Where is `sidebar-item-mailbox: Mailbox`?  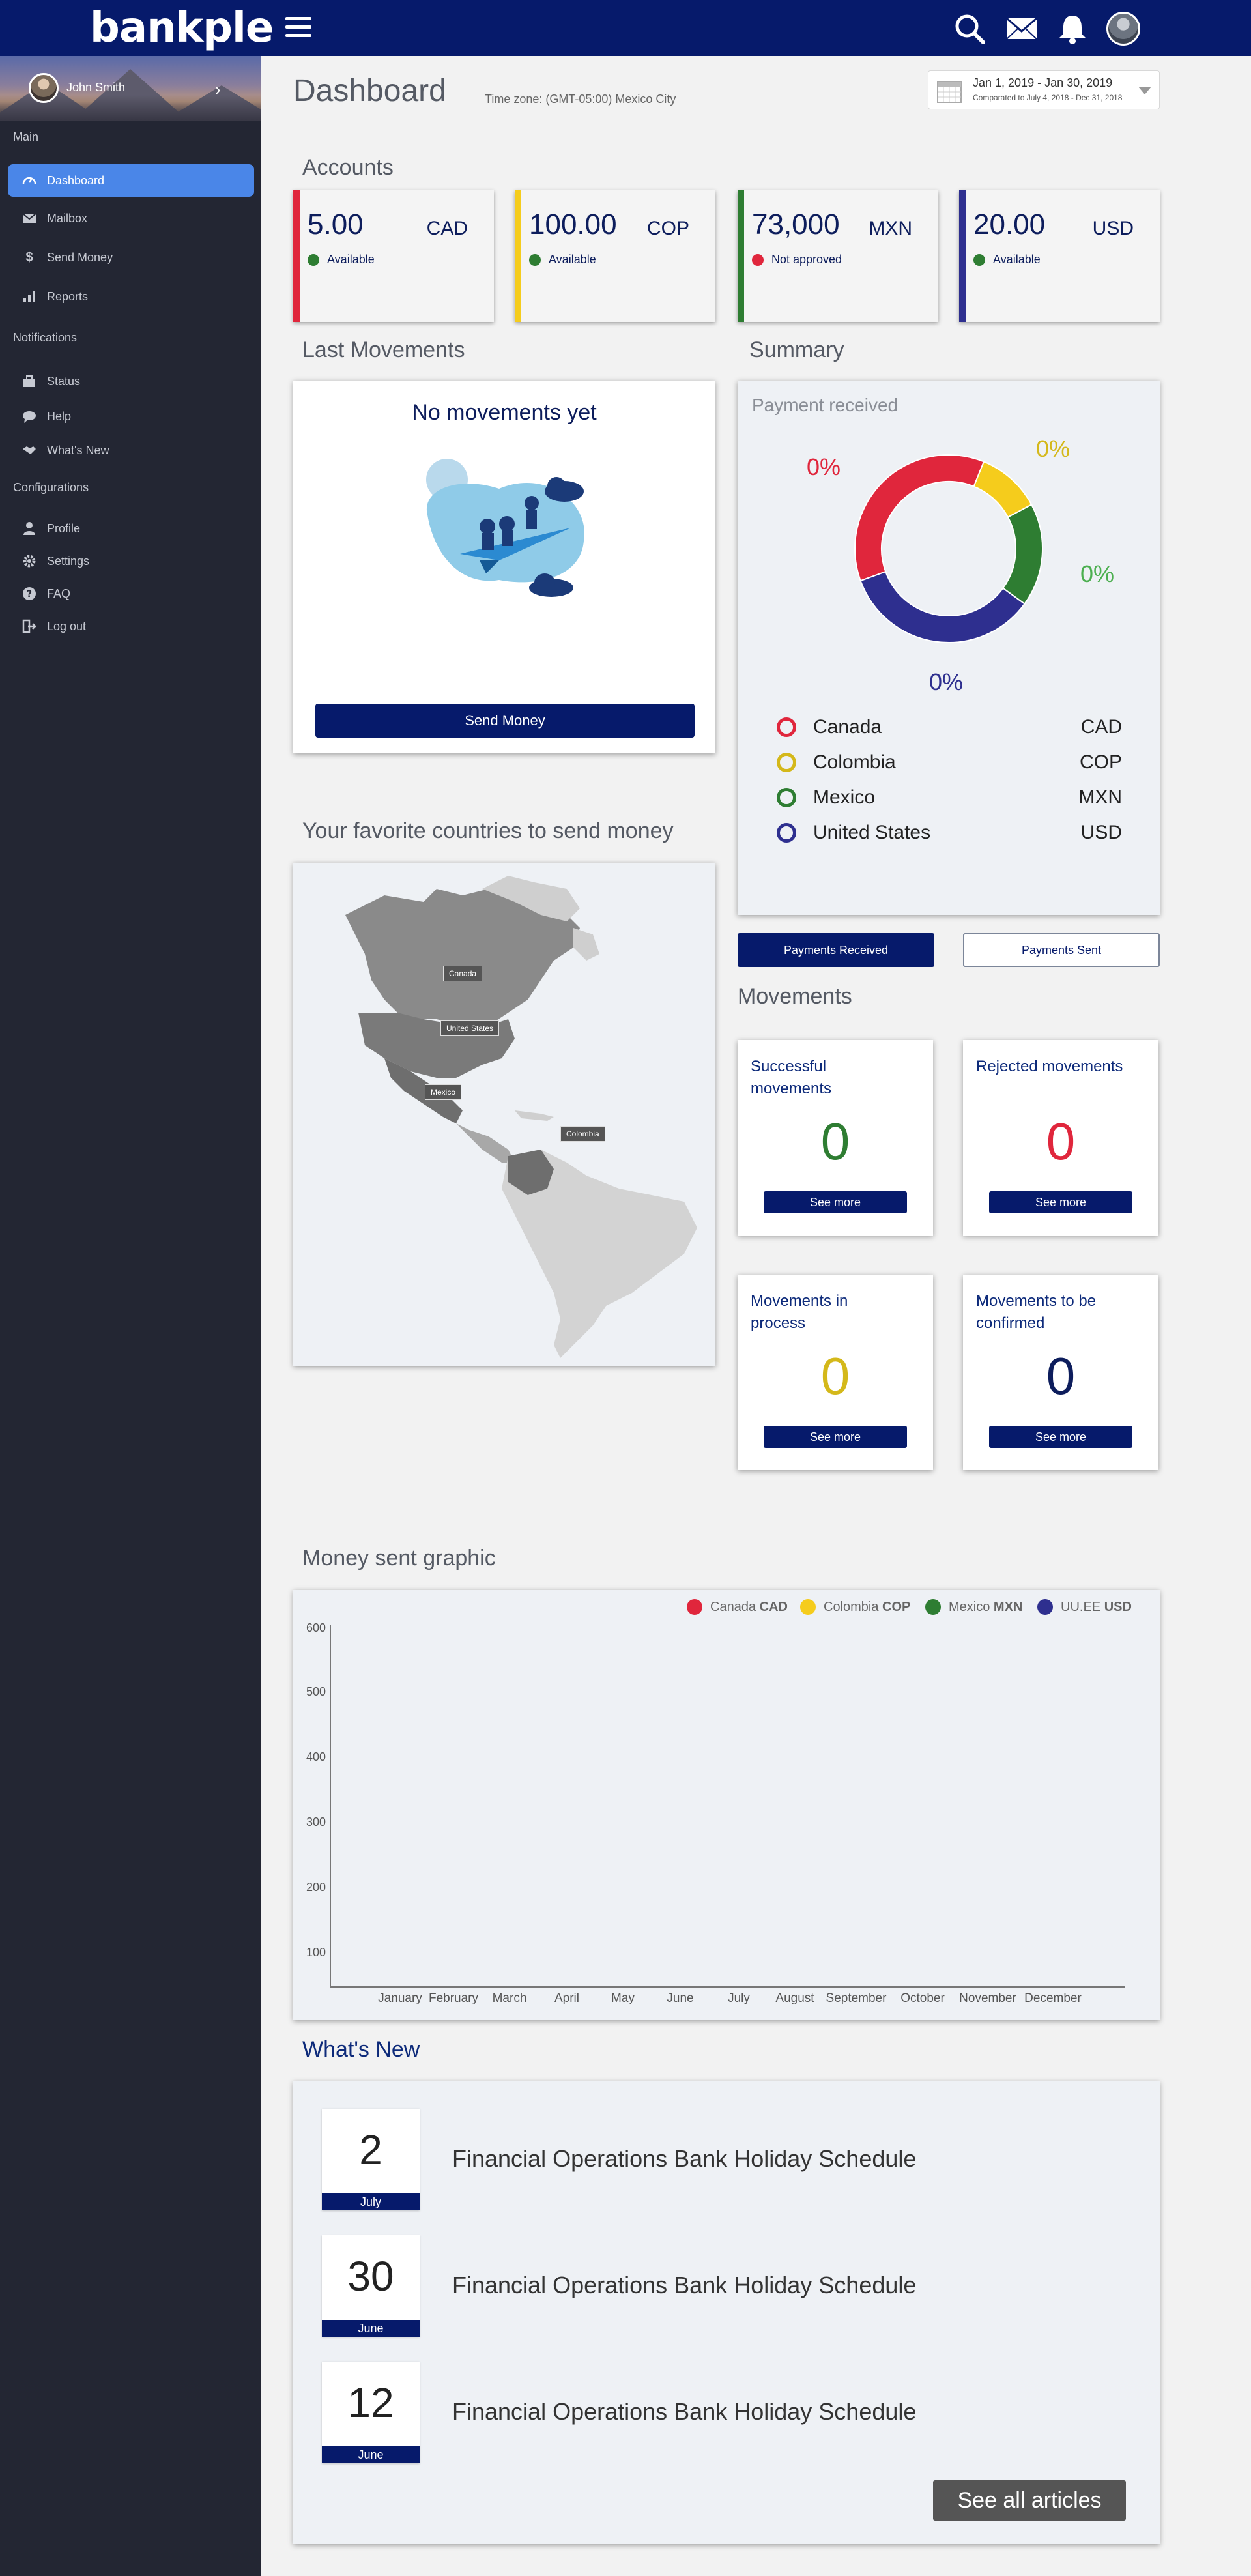 sidebar-item-mailbox: Mailbox is located at coordinates (131, 219).